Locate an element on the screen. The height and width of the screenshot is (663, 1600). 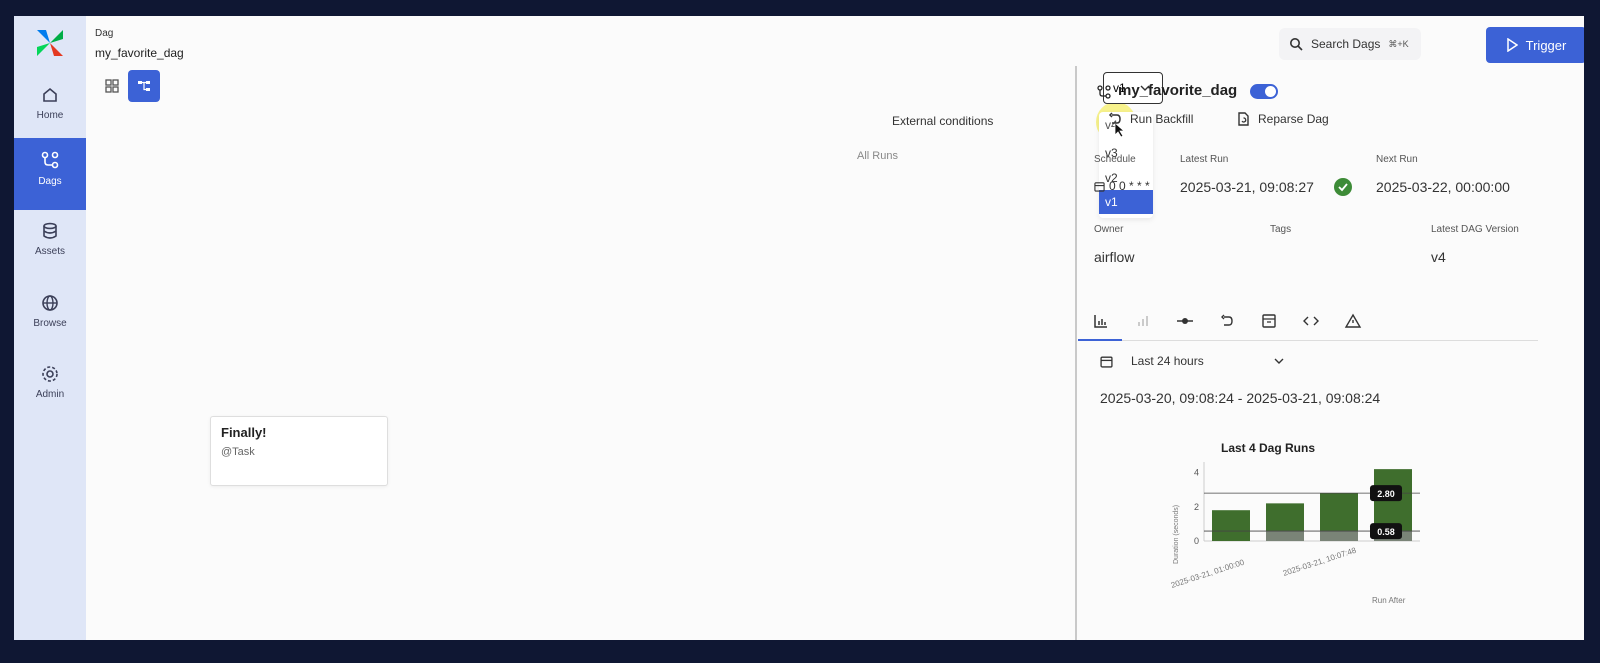
success-check-icon is located at coordinates (1343, 187).